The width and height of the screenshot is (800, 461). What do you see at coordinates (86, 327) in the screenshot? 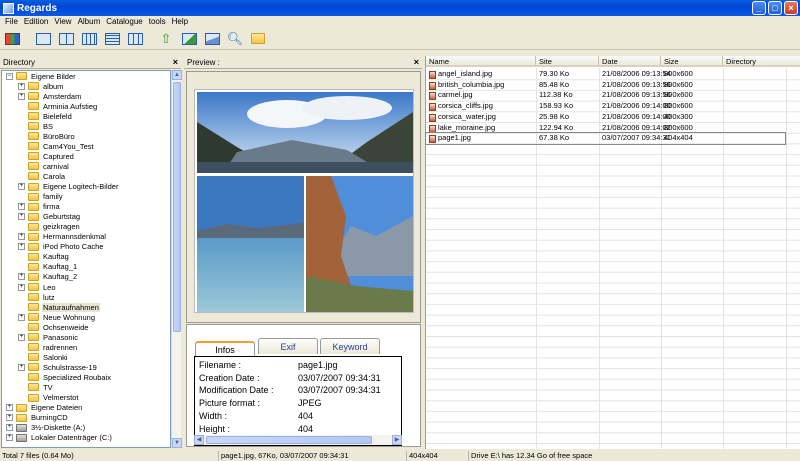
I see `tree-item: Ochsenweide` at bounding box center [86, 327].